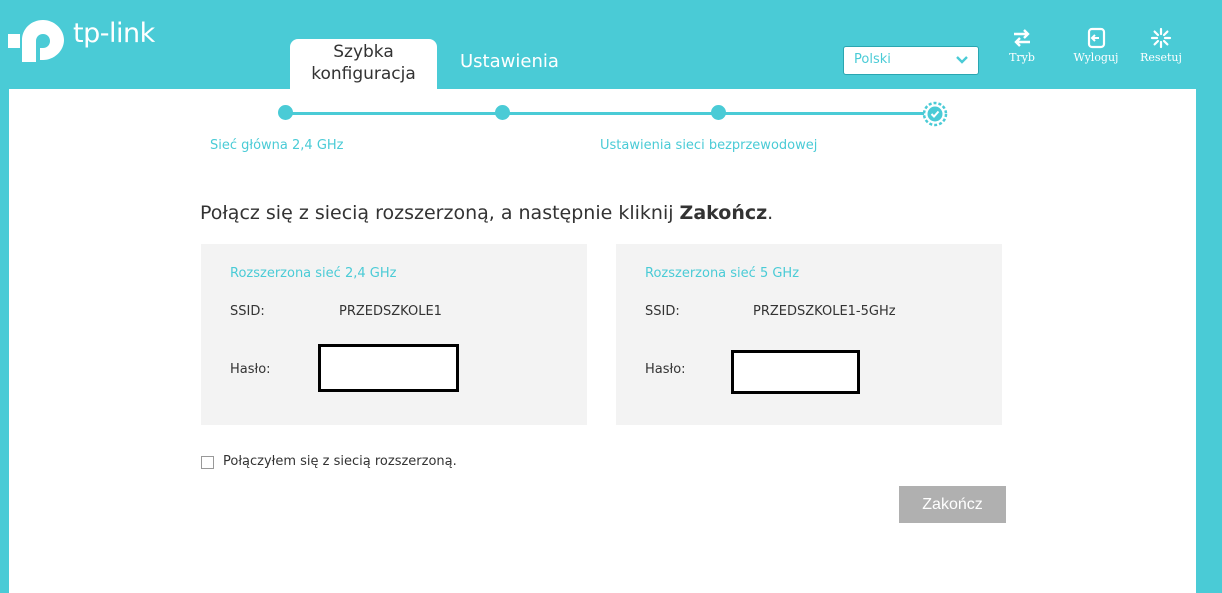 The width and height of the screenshot is (1222, 593). I want to click on tab-quick-setup: Szybka konfiguracja, so click(363, 64).